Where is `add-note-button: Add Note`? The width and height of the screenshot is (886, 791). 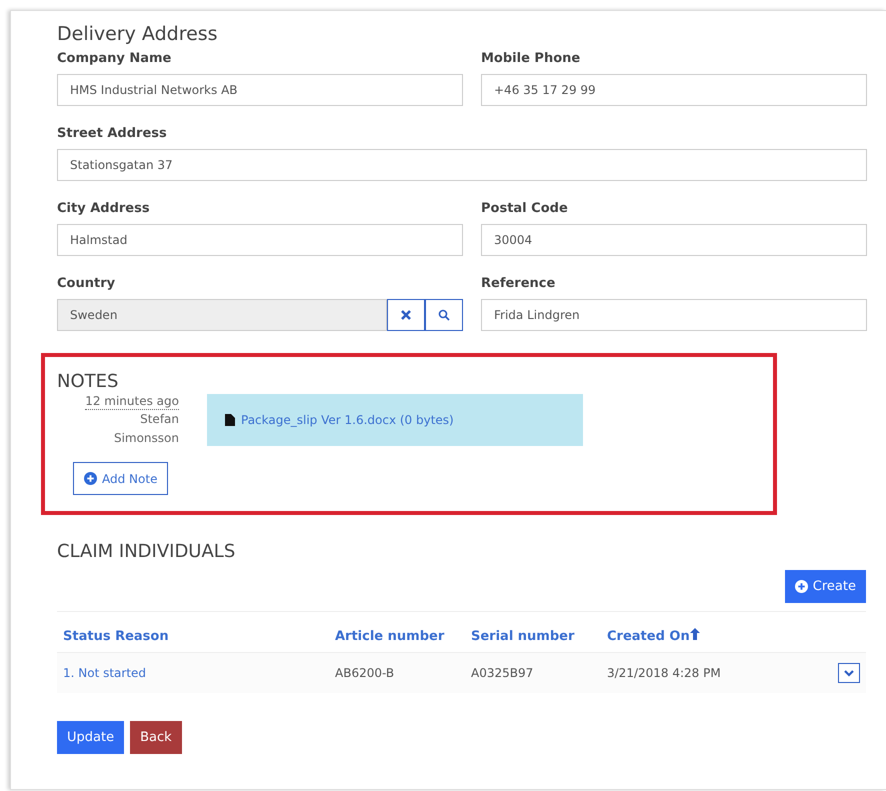
add-note-button: Add Note is located at coordinates (120, 478).